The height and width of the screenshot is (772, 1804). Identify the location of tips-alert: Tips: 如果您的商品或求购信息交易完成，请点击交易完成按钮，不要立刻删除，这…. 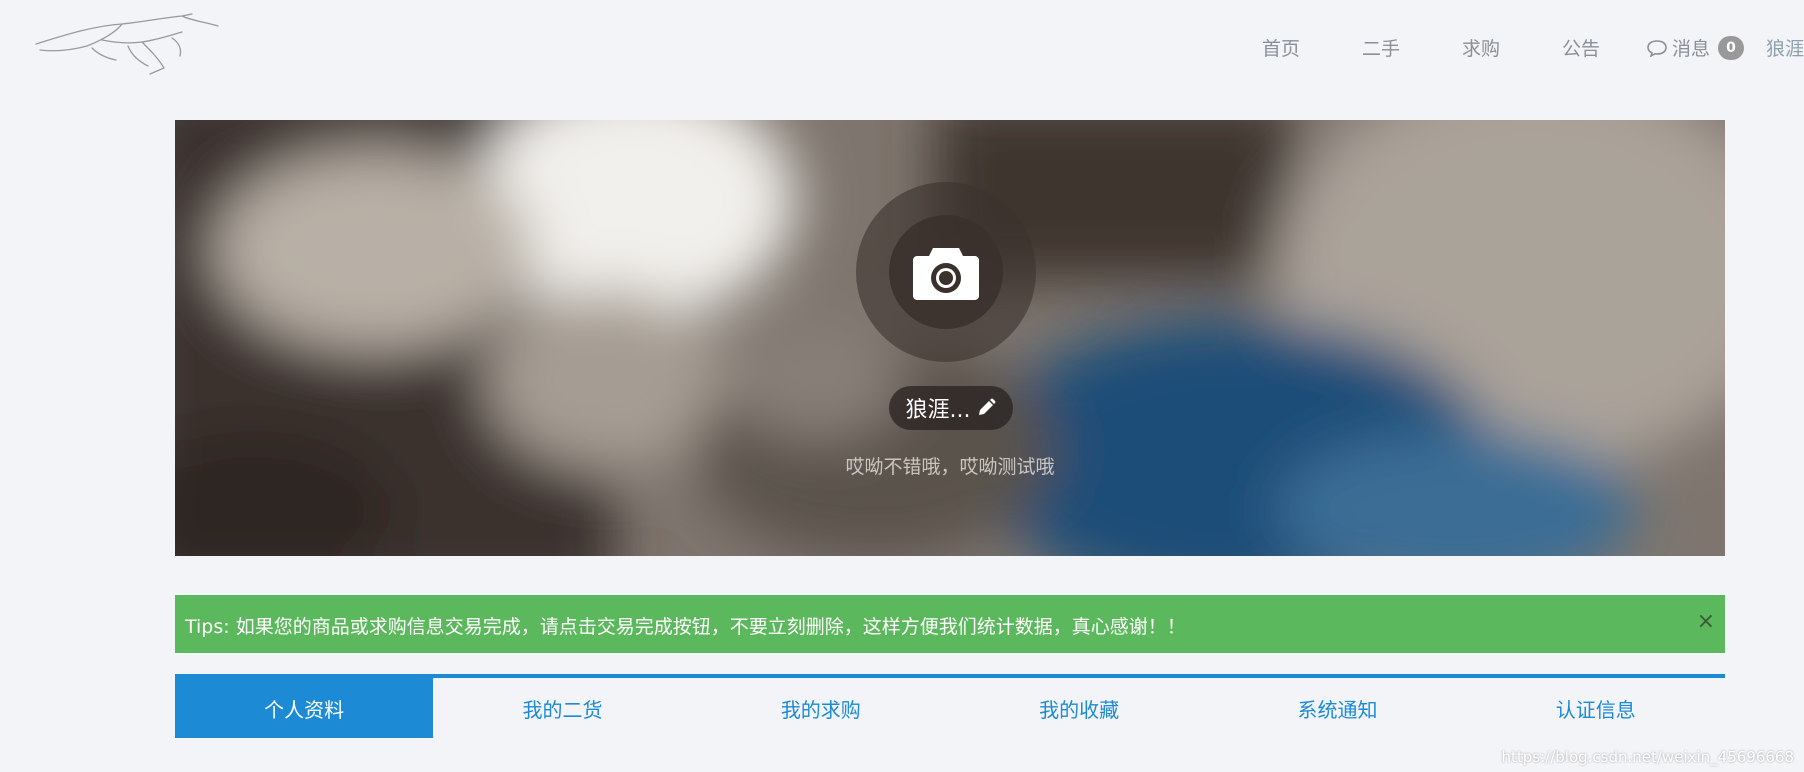
(950, 624).